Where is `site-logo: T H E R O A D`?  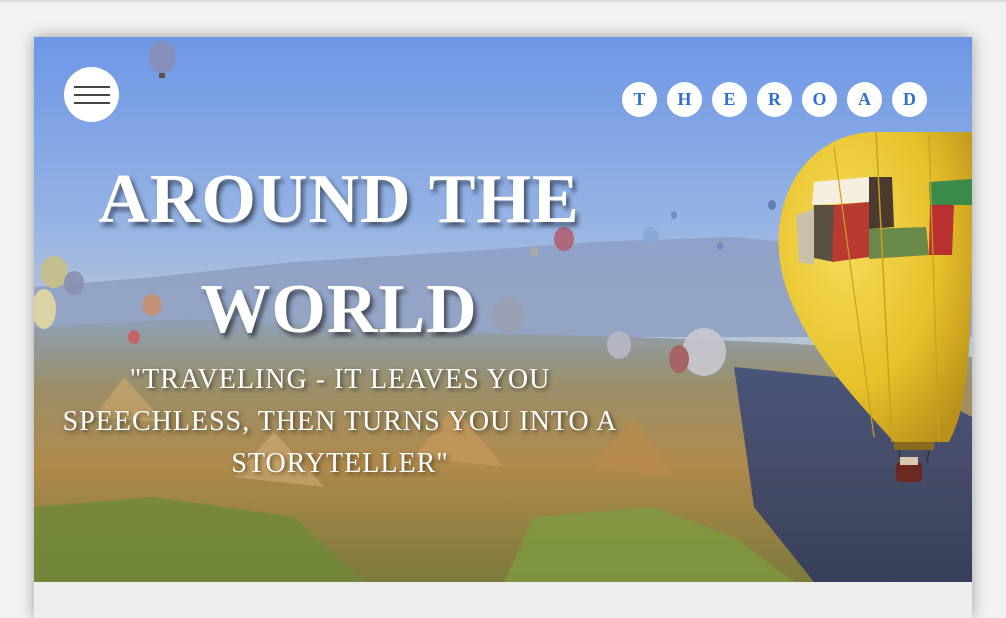 site-logo: T H E R O A D is located at coordinates (774, 99).